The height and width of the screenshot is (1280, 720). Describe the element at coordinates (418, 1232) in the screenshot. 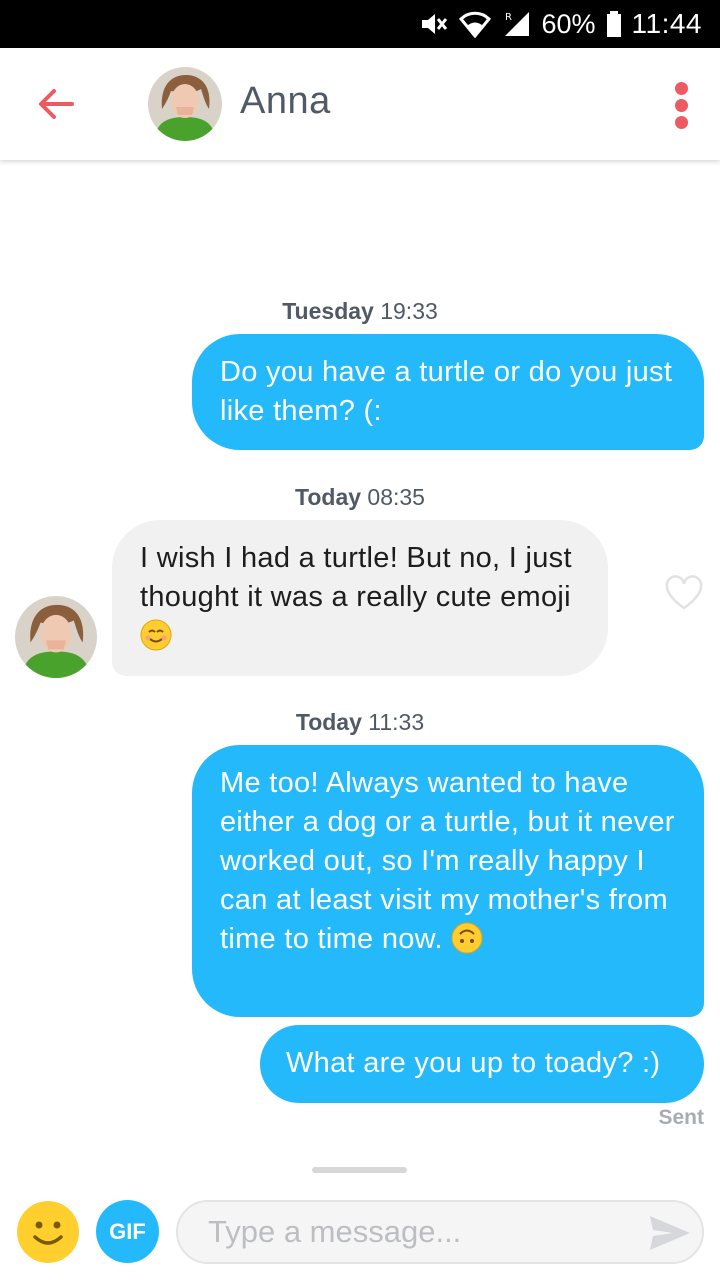

I see `message-input` at that location.